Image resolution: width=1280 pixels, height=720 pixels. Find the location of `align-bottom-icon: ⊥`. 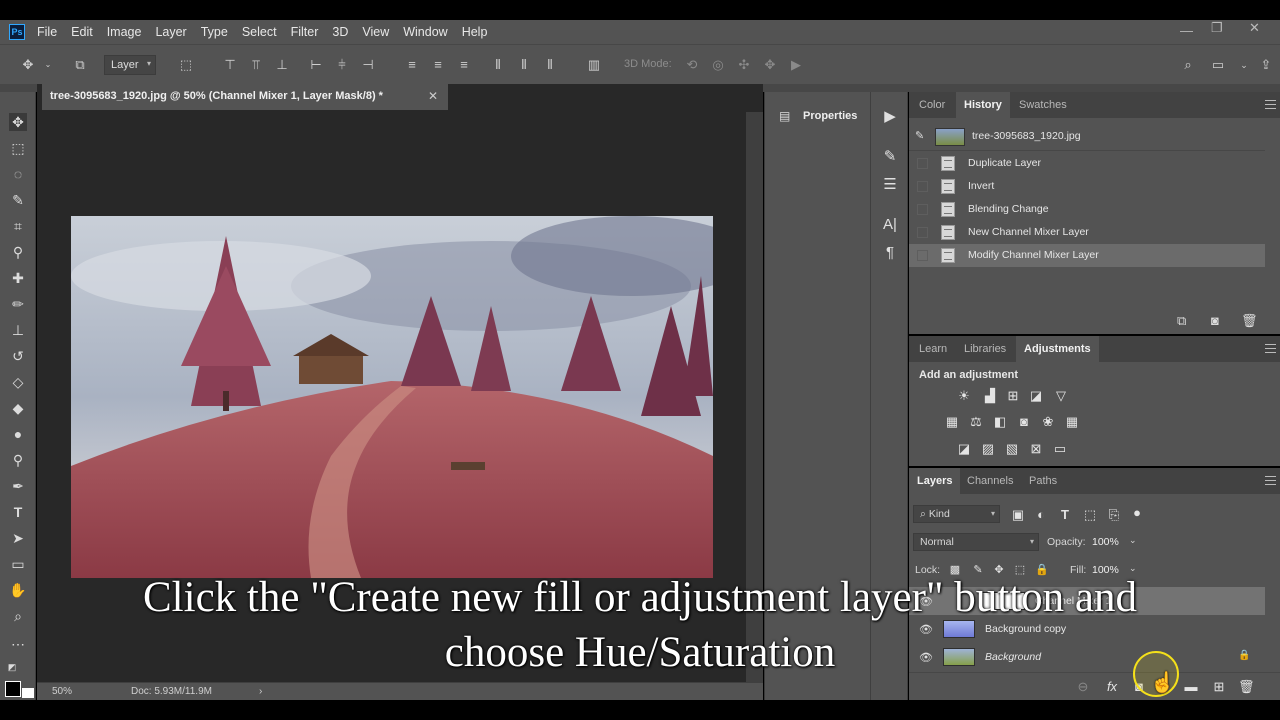

align-bottom-icon: ⊥ is located at coordinates (282, 65).